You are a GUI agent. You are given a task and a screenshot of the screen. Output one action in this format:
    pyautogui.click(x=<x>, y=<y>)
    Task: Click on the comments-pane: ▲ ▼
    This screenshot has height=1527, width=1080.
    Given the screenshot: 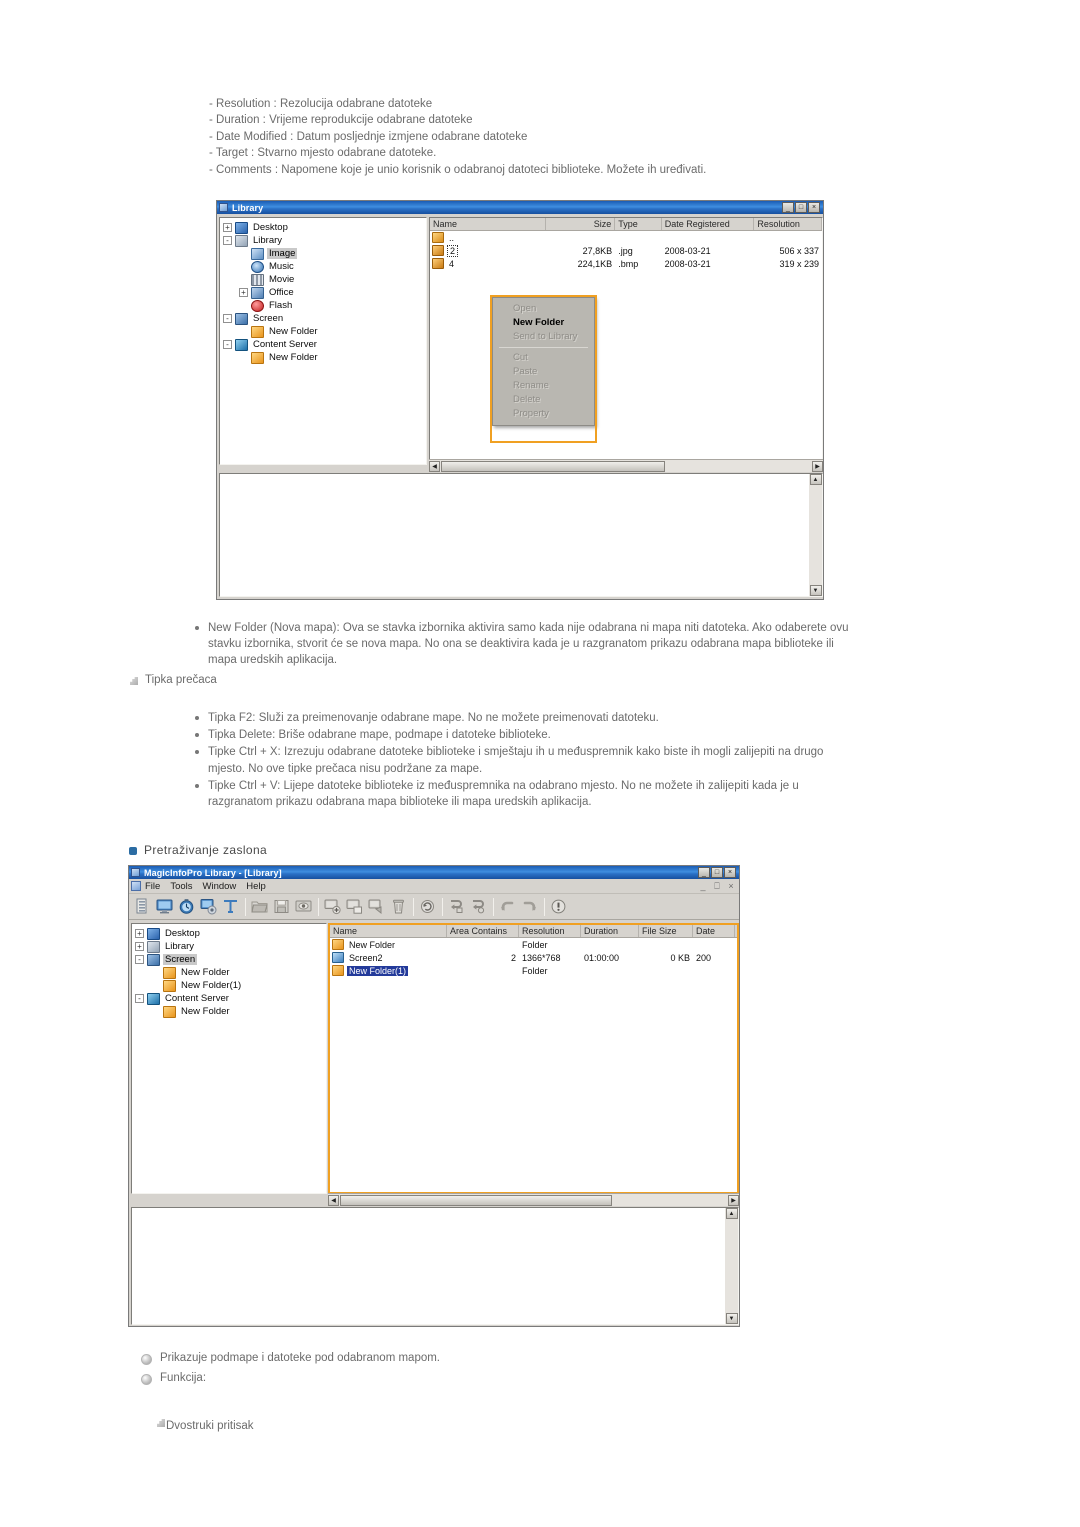 What is the action you would take?
    pyautogui.click(x=521, y=535)
    